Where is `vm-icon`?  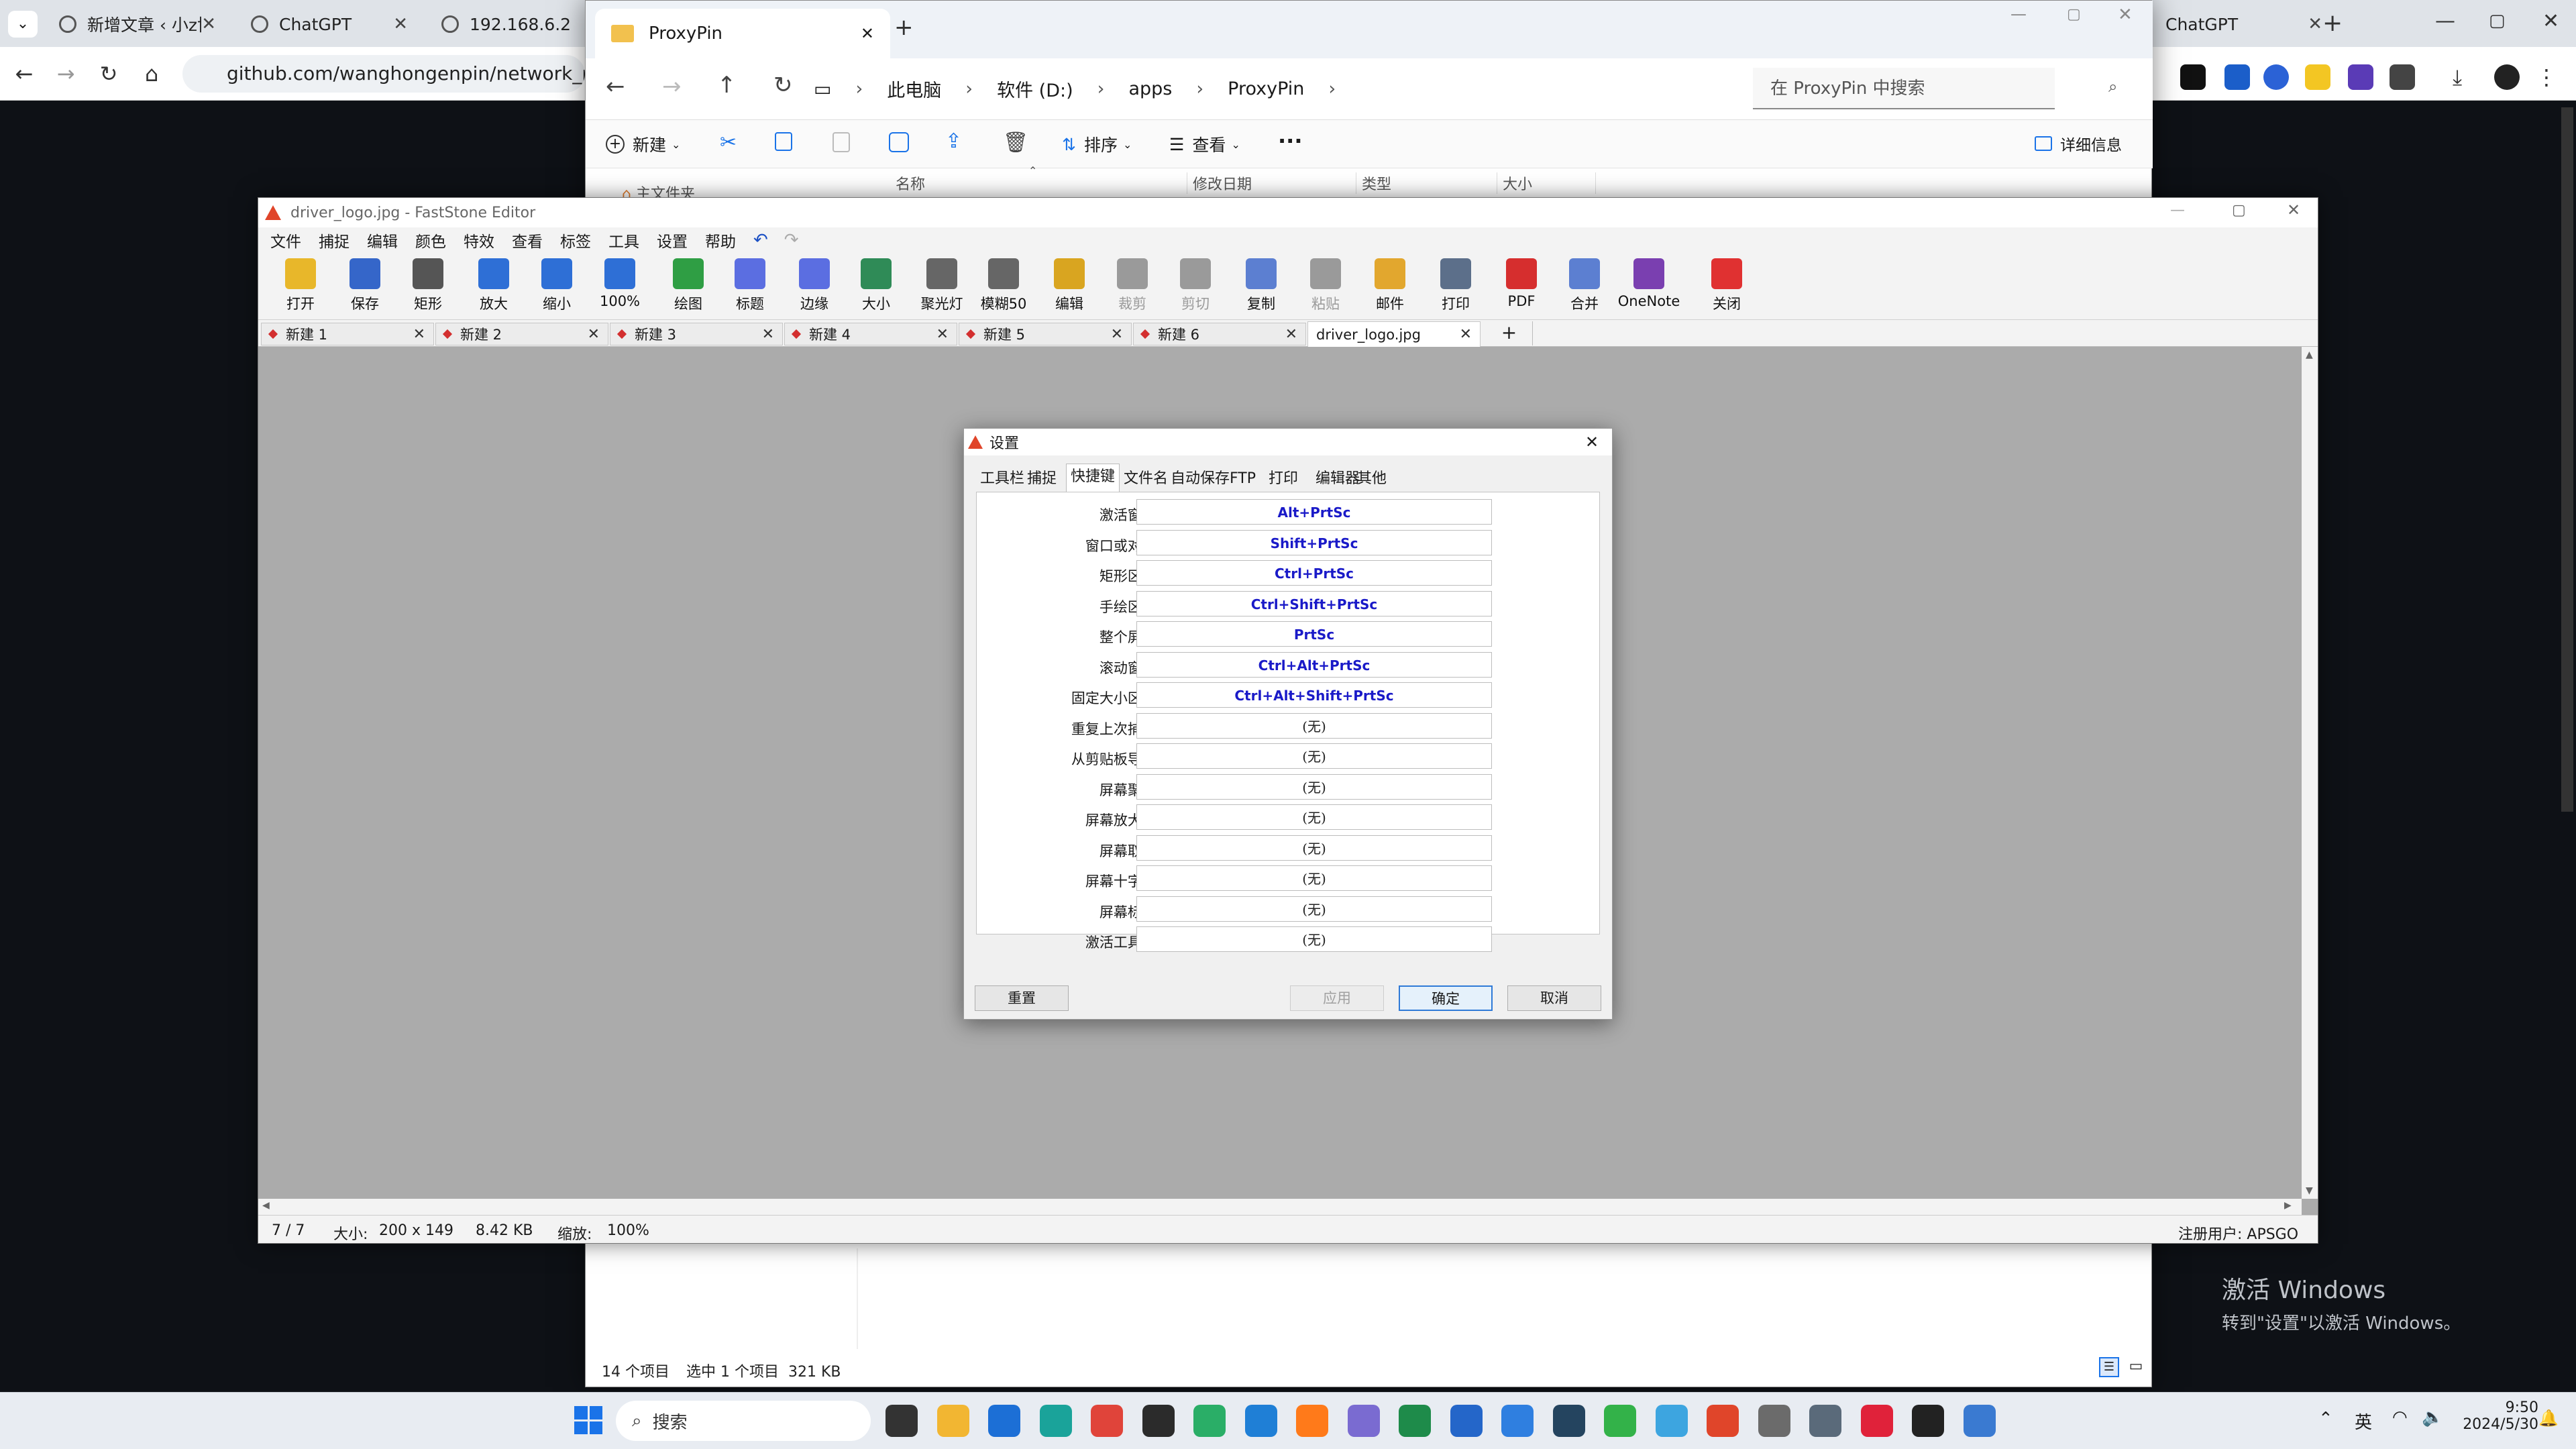 vm-icon is located at coordinates (1774, 1421).